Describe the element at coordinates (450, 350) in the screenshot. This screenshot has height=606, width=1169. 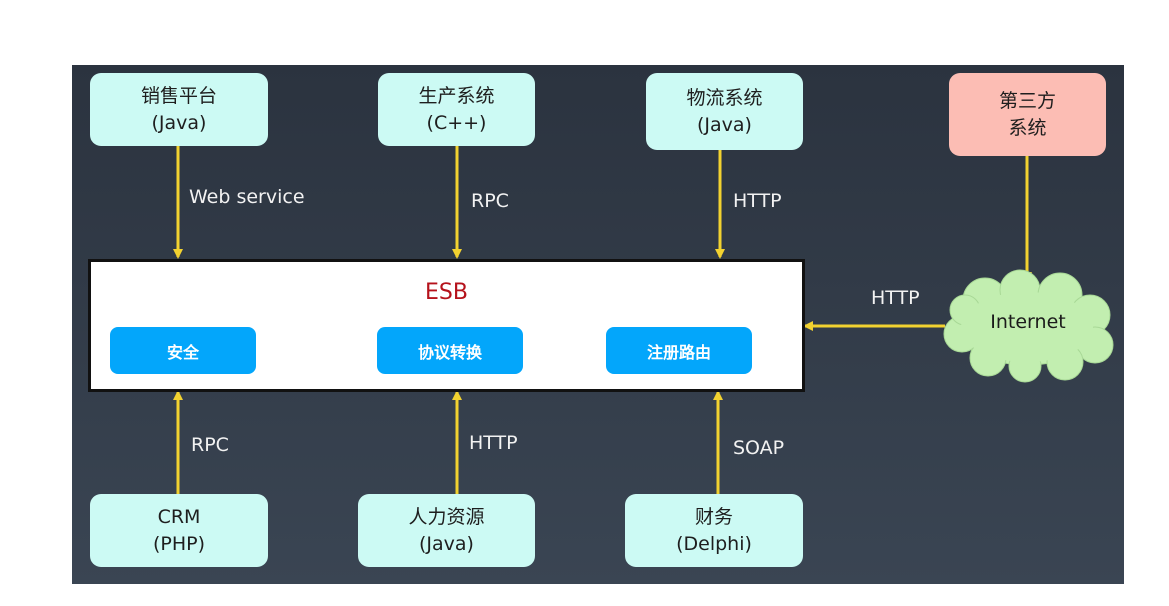
I see `module-protocol-conversion: 协议转换` at that location.